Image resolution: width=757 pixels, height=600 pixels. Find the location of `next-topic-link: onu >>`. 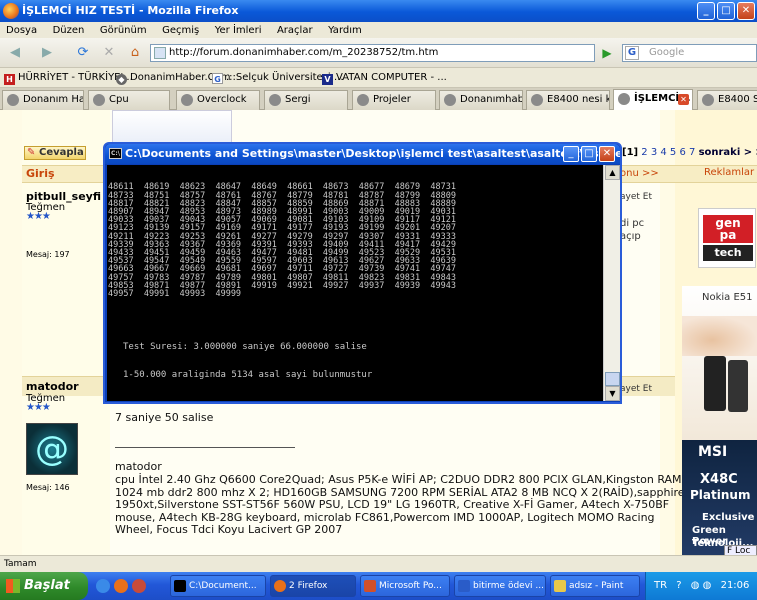

next-topic-link: onu >> is located at coordinates (639, 173).